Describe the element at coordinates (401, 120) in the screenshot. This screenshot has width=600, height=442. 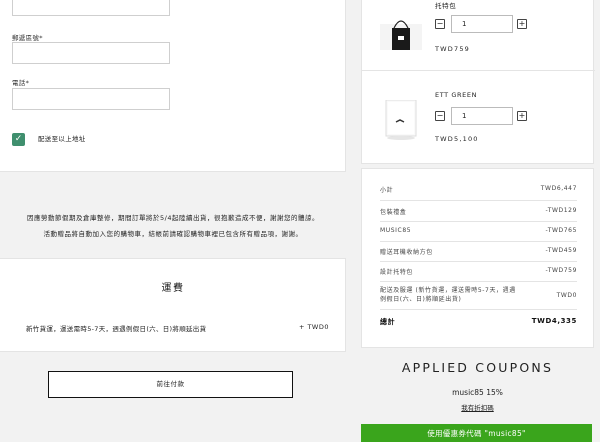
I see `ett-green-image` at that location.